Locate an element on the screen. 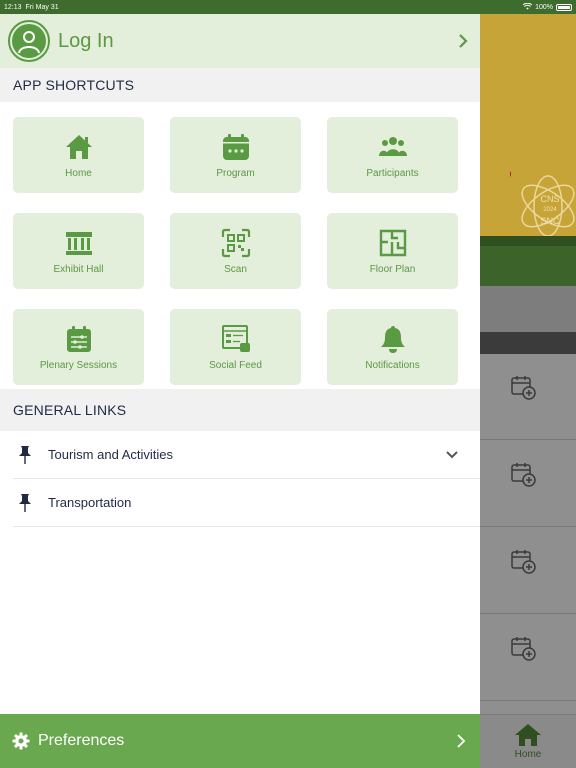 The width and height of the screenshot is (576, 768). shortcut-label: Scan is located at coordinates (235, 269).